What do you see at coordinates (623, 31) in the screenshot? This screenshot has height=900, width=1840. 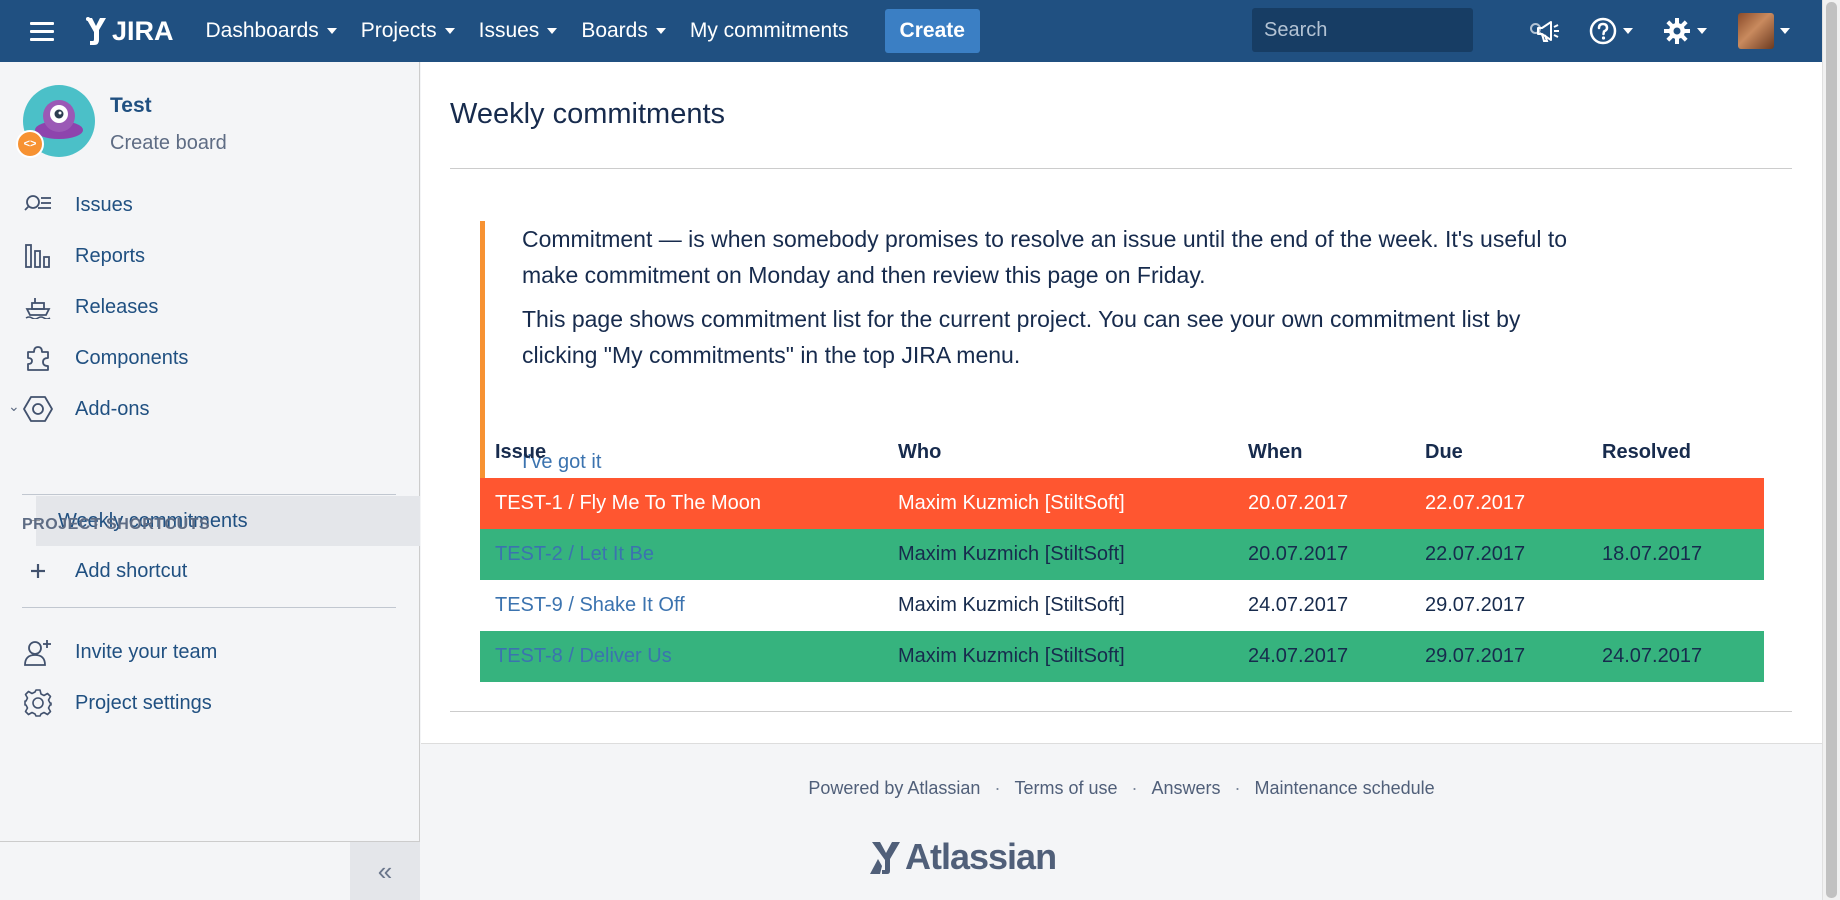 I see `nav-boards: Boards` at bounding box center [623, 31].